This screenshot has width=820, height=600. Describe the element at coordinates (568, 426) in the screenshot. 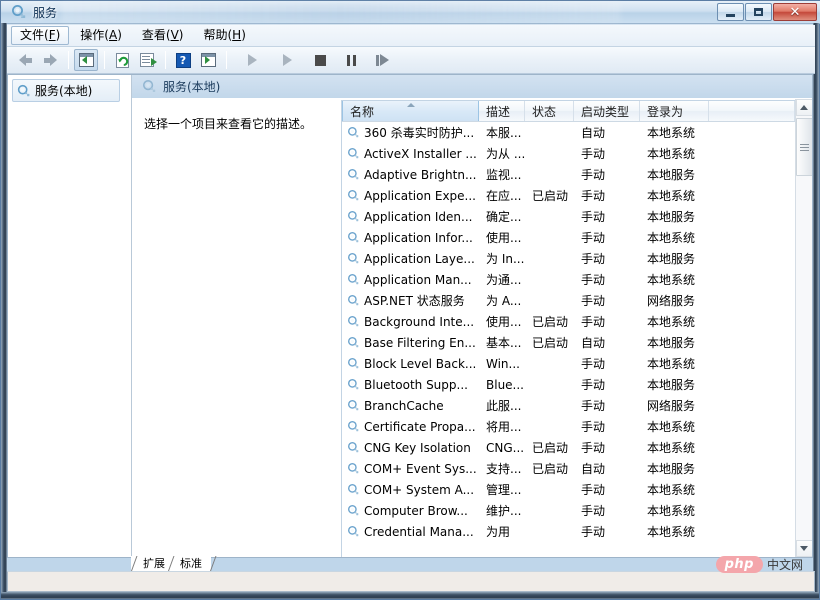

I see `table-row: Certificate Propa... 将用... 手动 本地系统` at that location.